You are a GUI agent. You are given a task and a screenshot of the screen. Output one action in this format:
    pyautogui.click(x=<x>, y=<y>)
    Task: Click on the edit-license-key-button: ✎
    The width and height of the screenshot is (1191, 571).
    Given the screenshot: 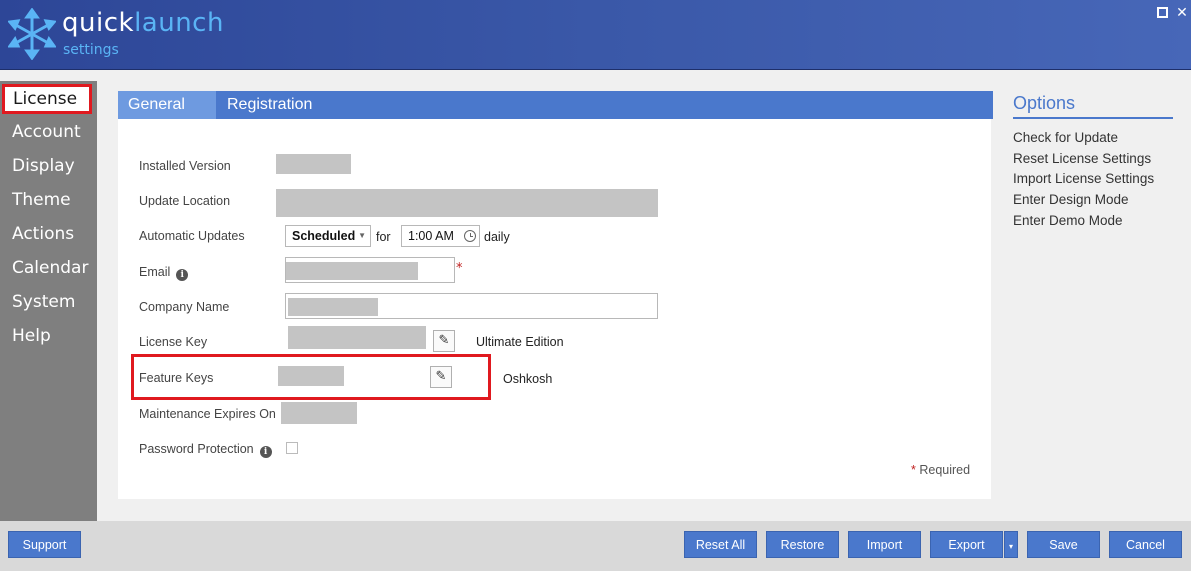 What is the action you would take?
    pyautogui.click(x=444, y=341)
    